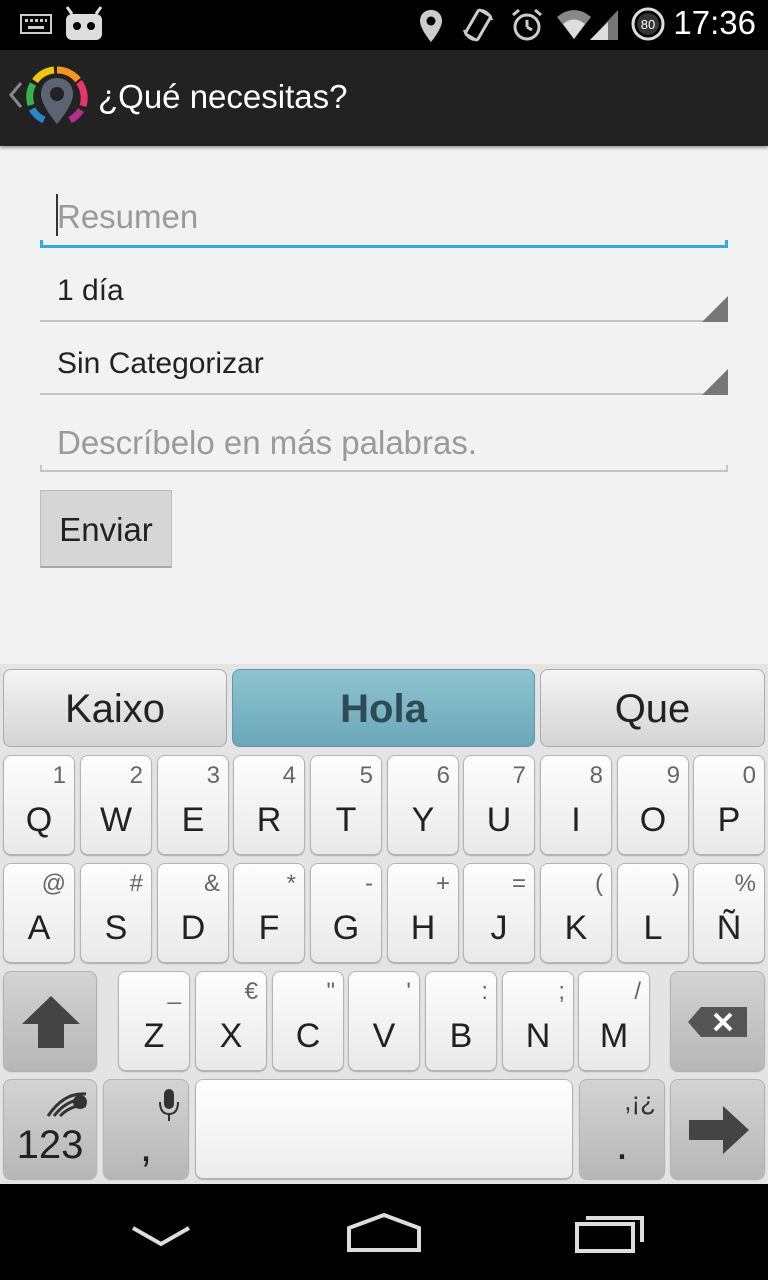  Describe the element at coordinates (51, 1024) in the screenshot. I see `shift-arrow-icon` at that location.